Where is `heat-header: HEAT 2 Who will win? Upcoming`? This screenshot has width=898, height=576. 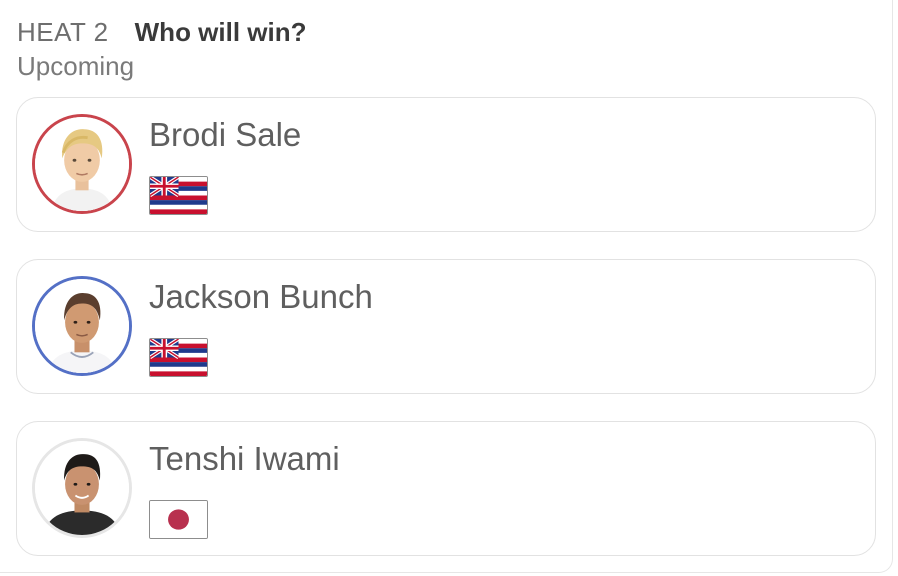
heat-header: HEAT 2 Who will win? Upcoming is located at coordinates (162, 49).